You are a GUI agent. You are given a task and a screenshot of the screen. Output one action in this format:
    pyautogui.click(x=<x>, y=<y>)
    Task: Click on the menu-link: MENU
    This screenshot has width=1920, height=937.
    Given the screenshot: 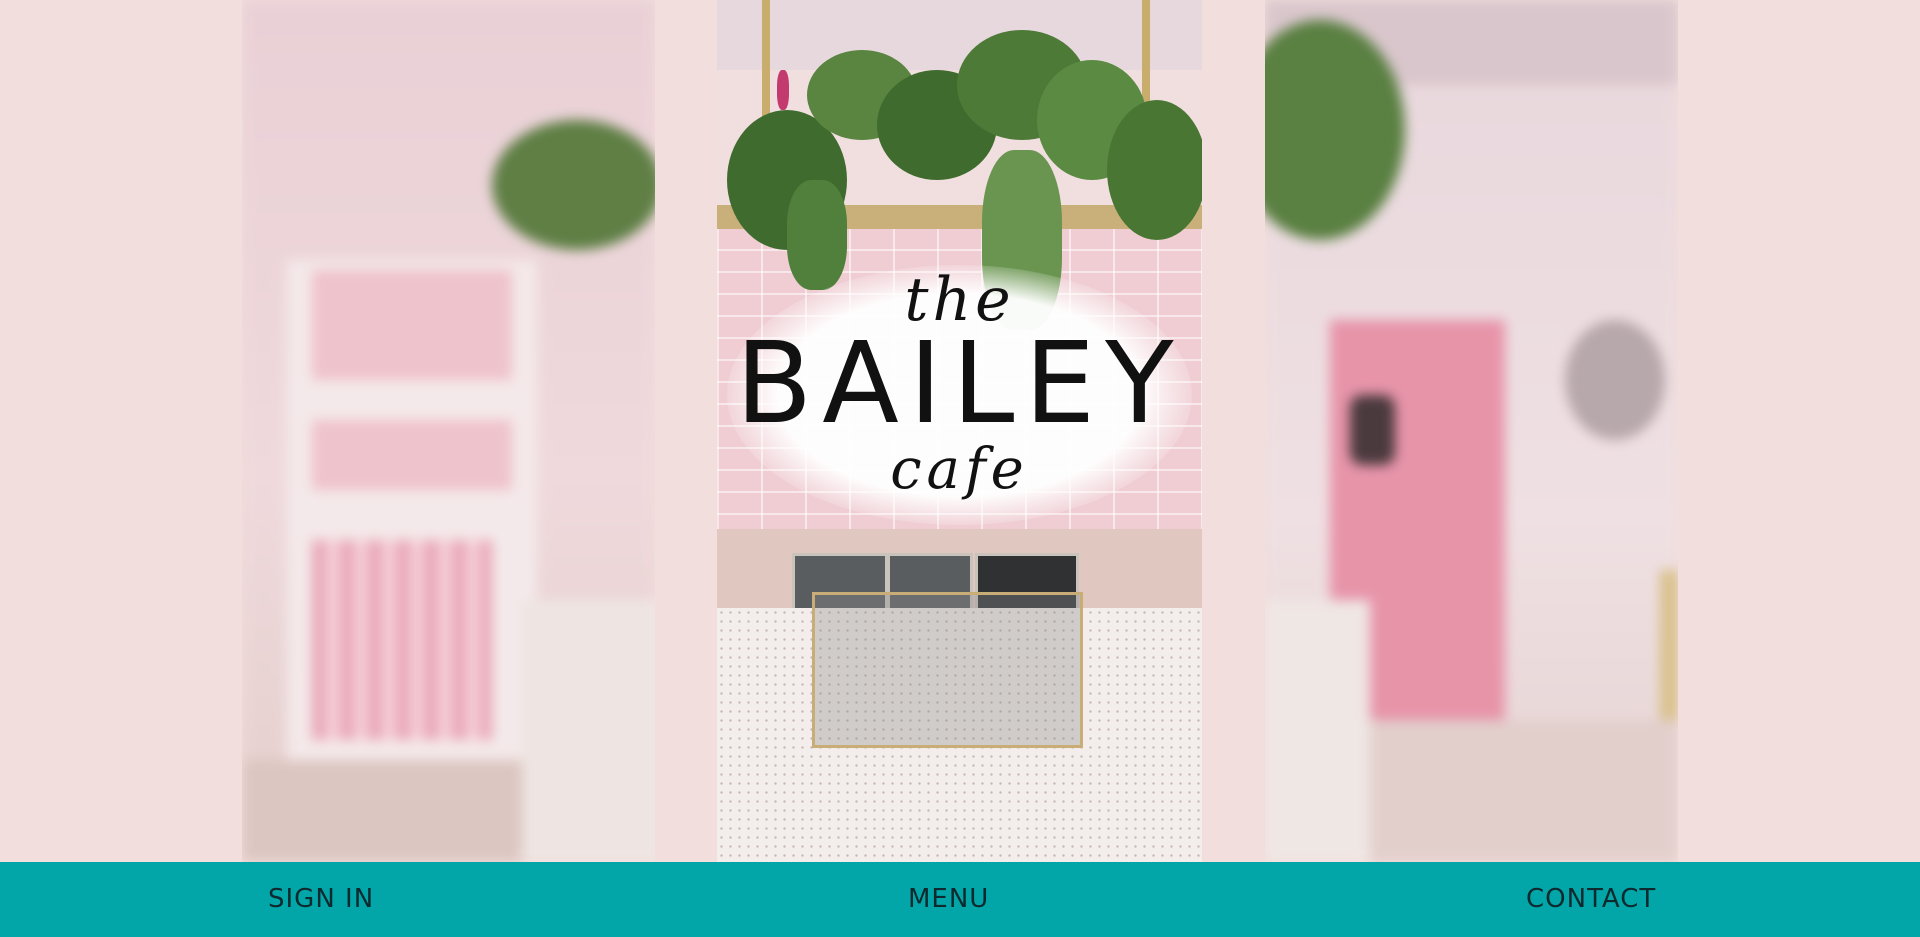 What is the action you would take?
    pyautogui.click(x=948, y=899)
    